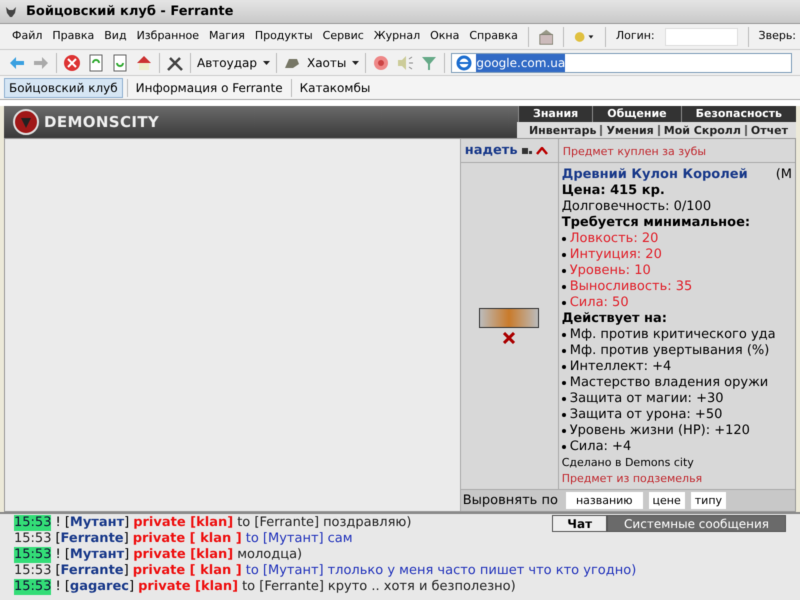 This screenshot has height=600, width=800. What do you see at coordinates (562, 130) in the screenshot?
I see `nav-link: Инвентарь` at bounding box center [562, 130].